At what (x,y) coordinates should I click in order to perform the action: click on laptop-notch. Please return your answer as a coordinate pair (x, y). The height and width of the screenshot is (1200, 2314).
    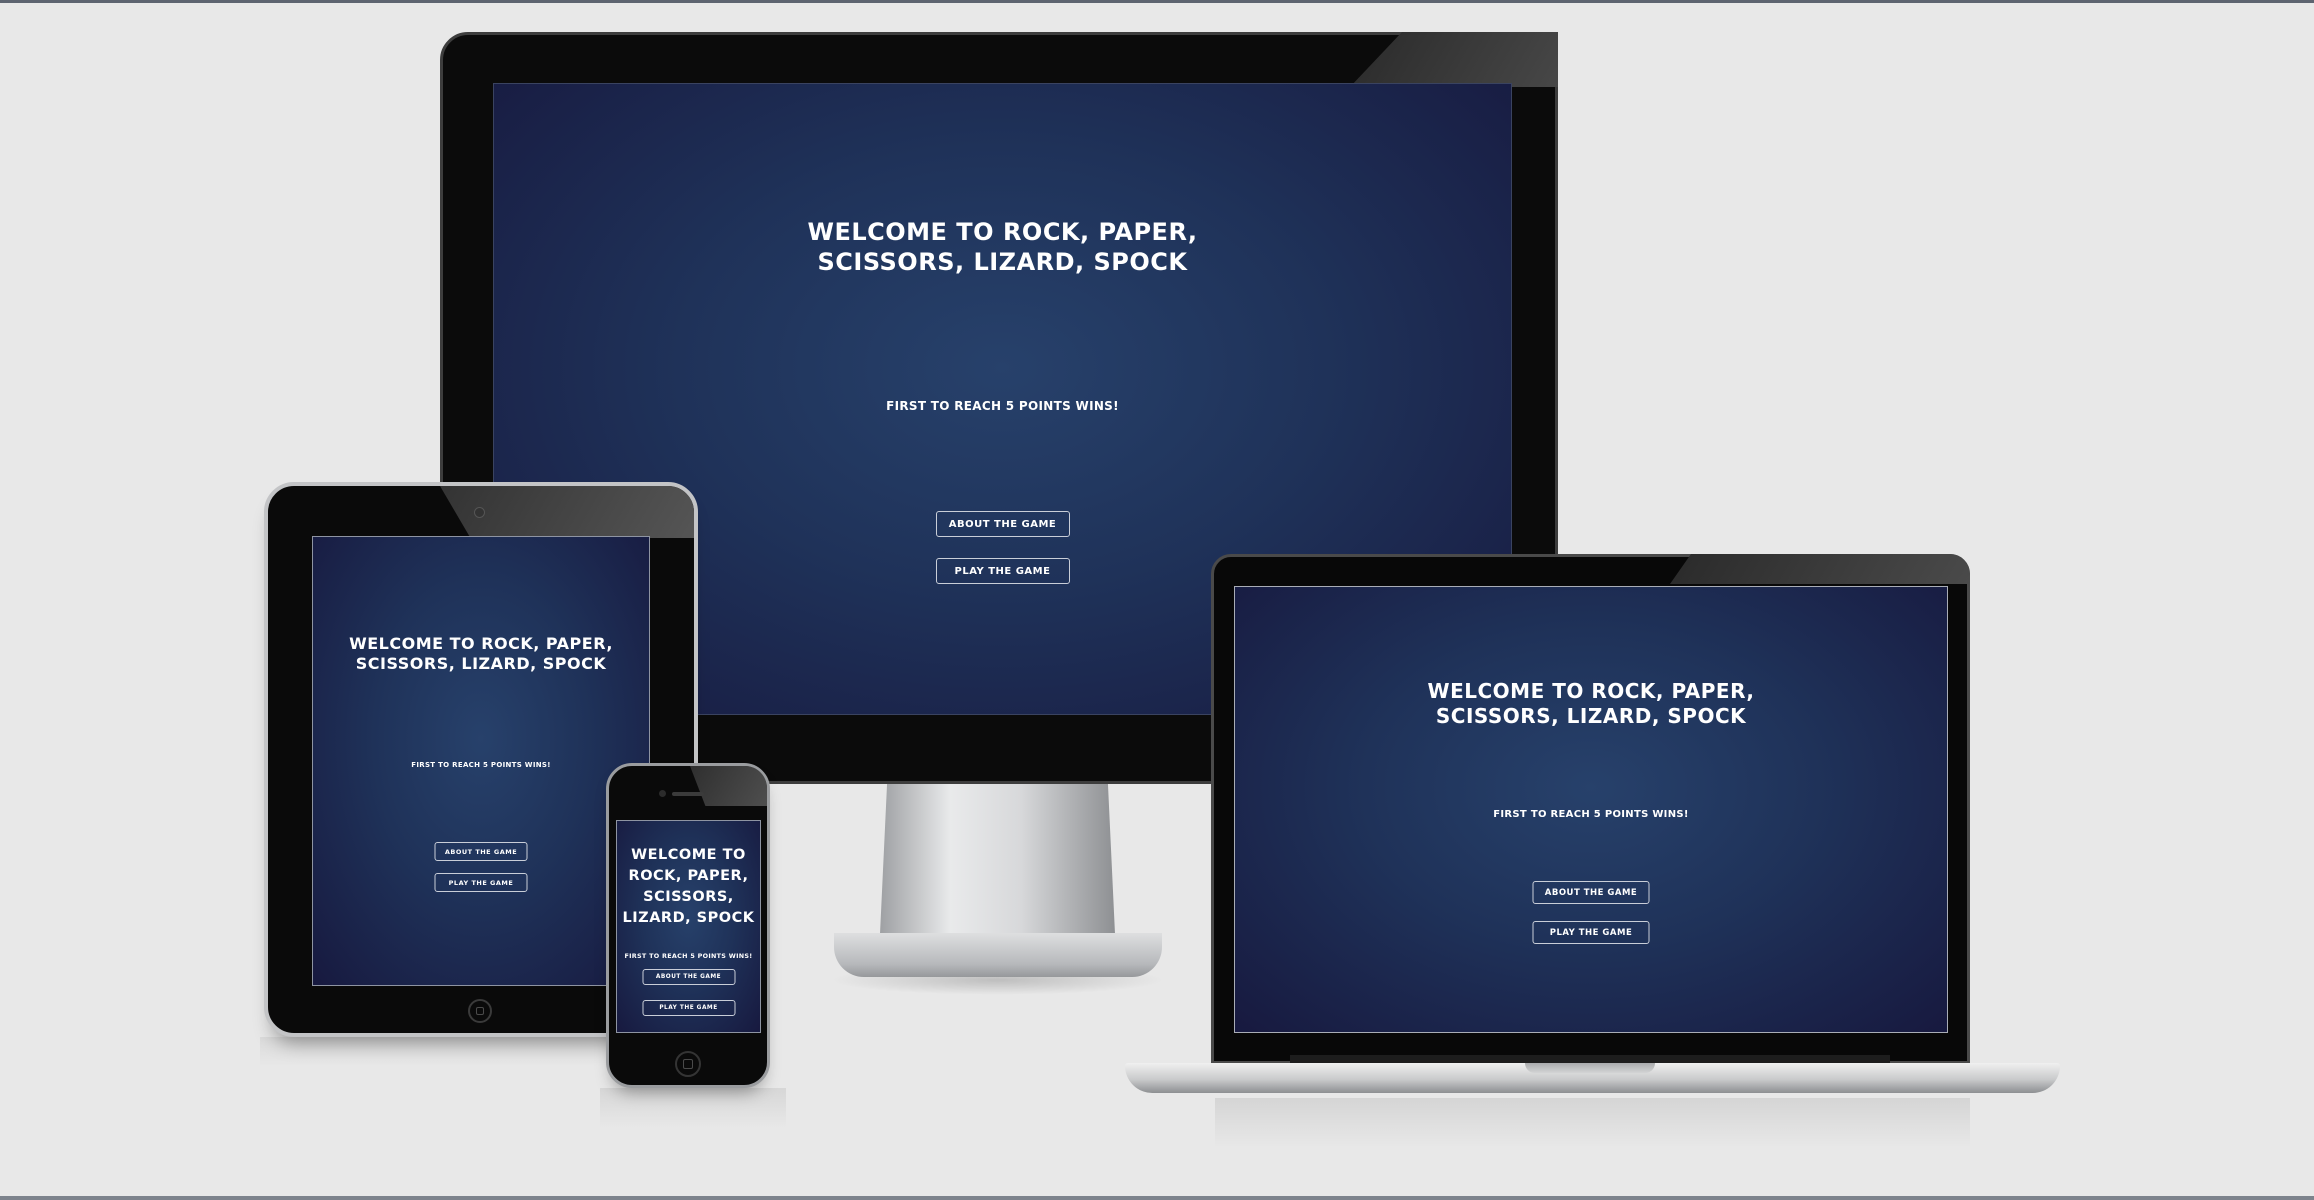
    Looking at the image, I should click on (1590, 1068).